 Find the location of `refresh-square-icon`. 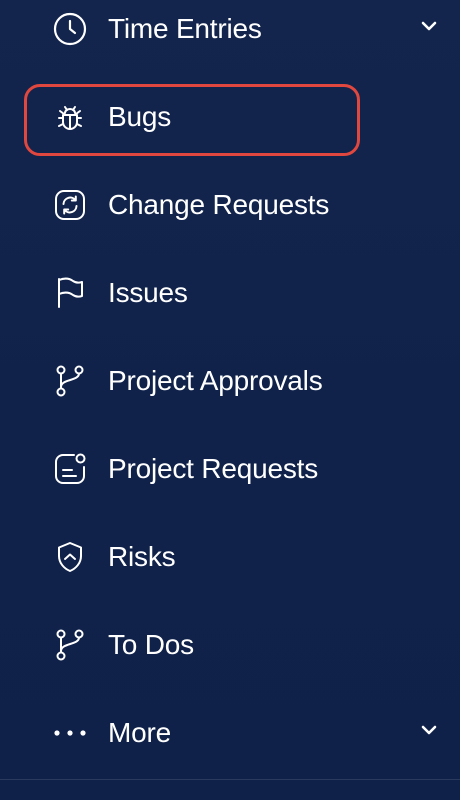

refresh-square-icon is located at coordinates (70, 205).